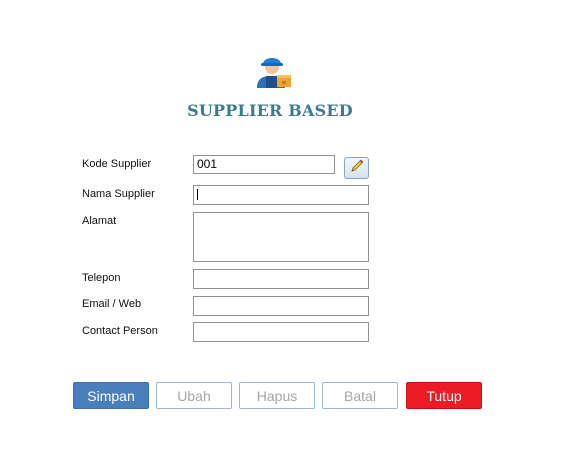 The width and height of the screenshot is (576, 474). What do you see at coordinates (270, 110) in the screenshot?
I see `page-title: SUPPLIER BASED` at bounding box center [270, 110].